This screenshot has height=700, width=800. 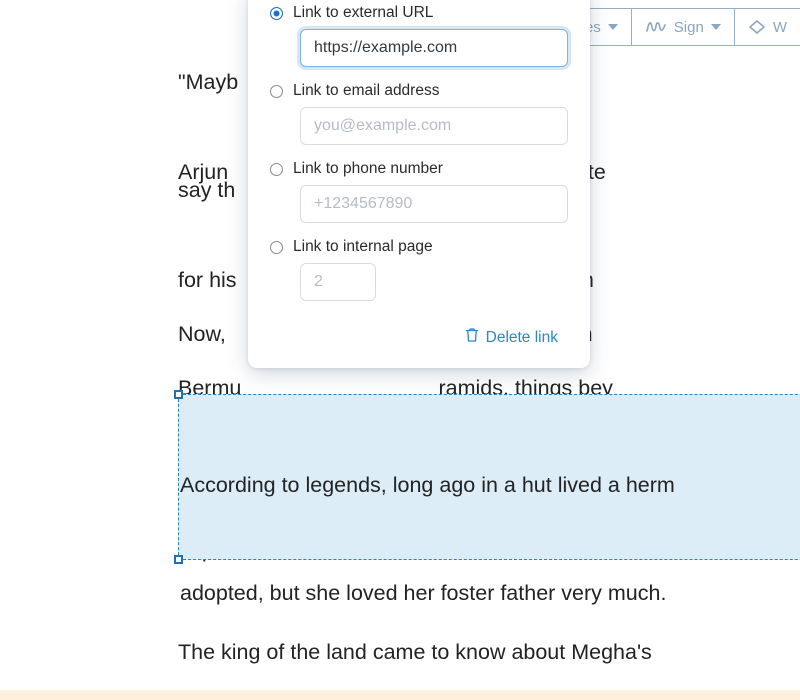 What do you see at coordinates (276, 13) in the screenshot?
I see `radio-button-external-url` at bounding box center [276, 13].